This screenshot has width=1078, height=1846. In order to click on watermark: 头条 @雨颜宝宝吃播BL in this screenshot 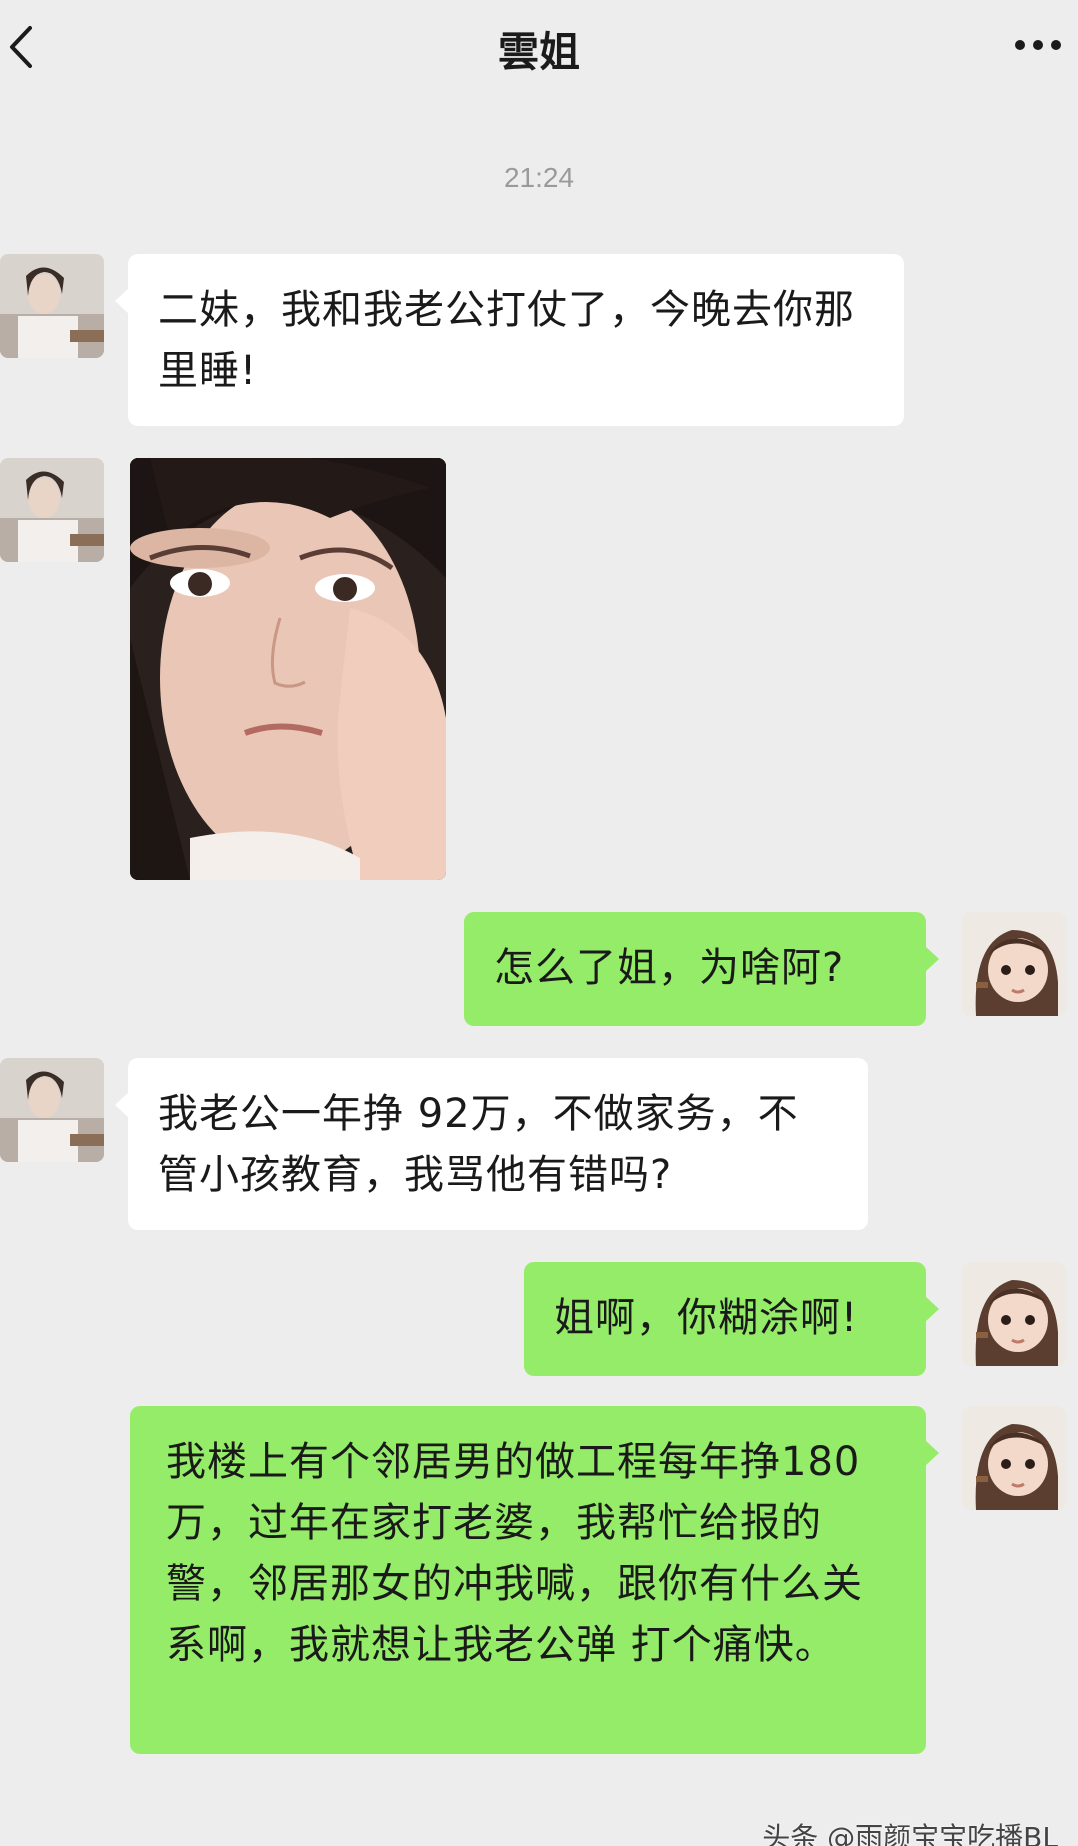, I will do `click(910, 1833)`.